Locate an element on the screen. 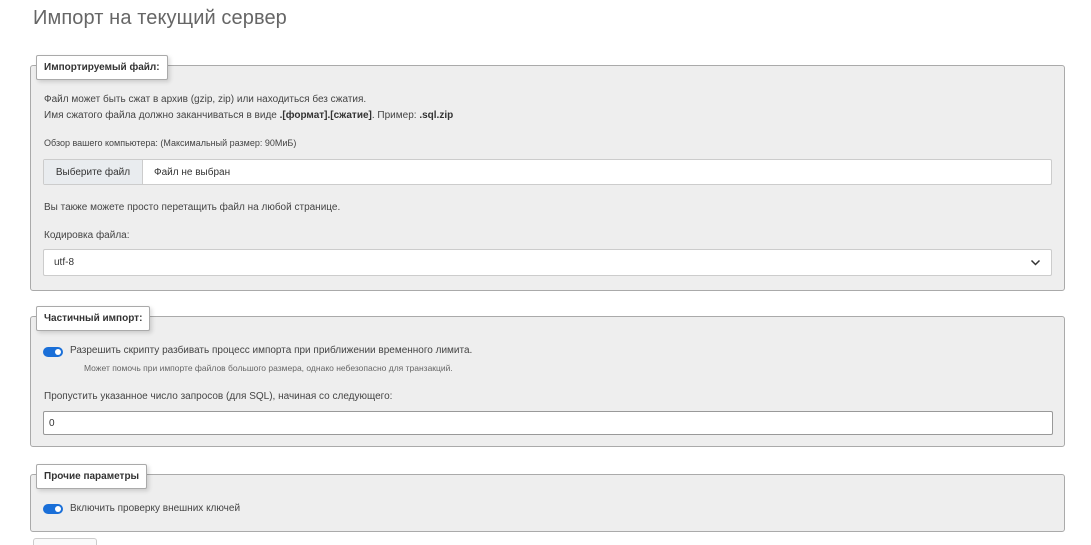 Image resolution: width=1091 pixels, height=545 pixels. import-file-legend: Импортируемый файл: is located at coordinates (102, 67).